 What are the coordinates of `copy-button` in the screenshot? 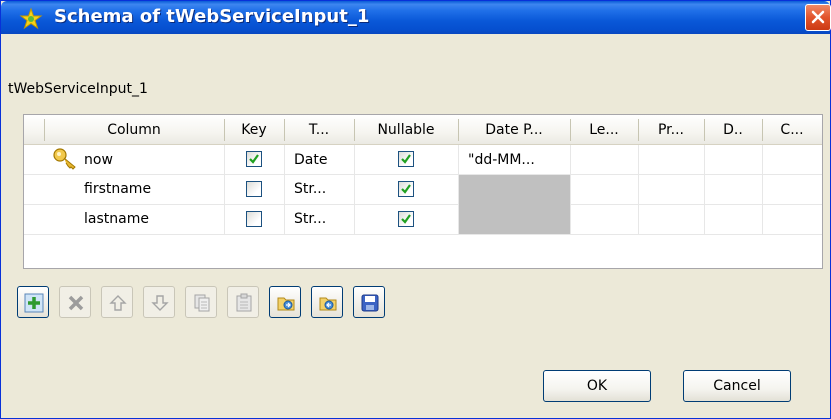 It's located at (201, 302).